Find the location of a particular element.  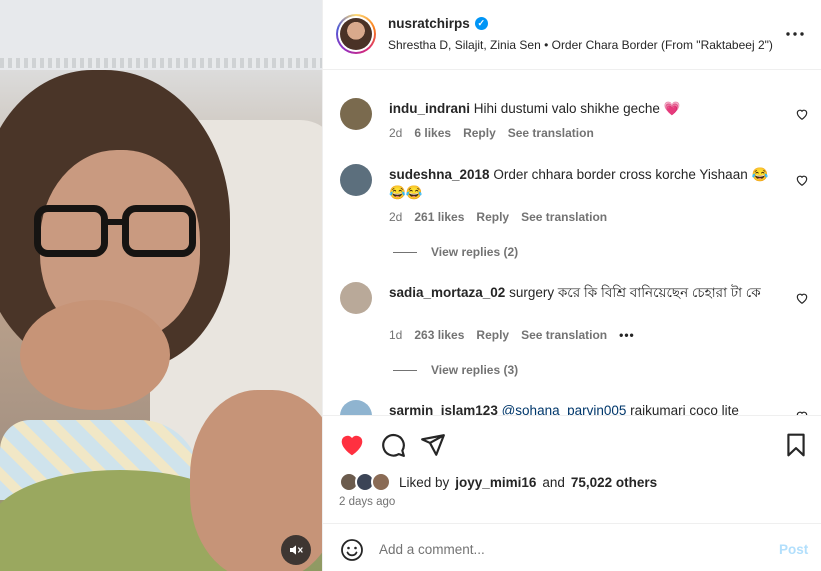

view-replies-label: View replies (2) is located at coordinates (475, 252).